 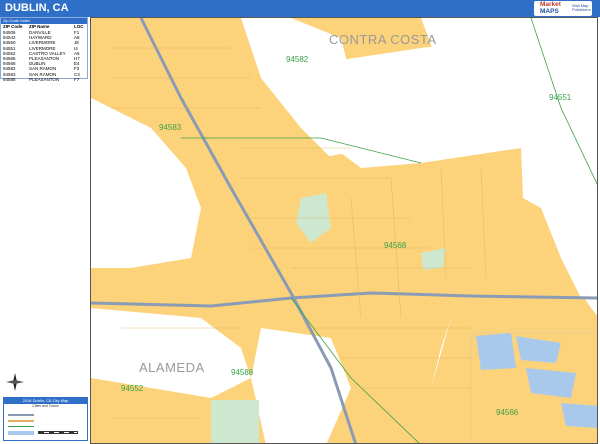 What do you see at coordinates (15, 382) in the screenshot?
I see `compass-rose-icon` at bounding box center [15, 382].